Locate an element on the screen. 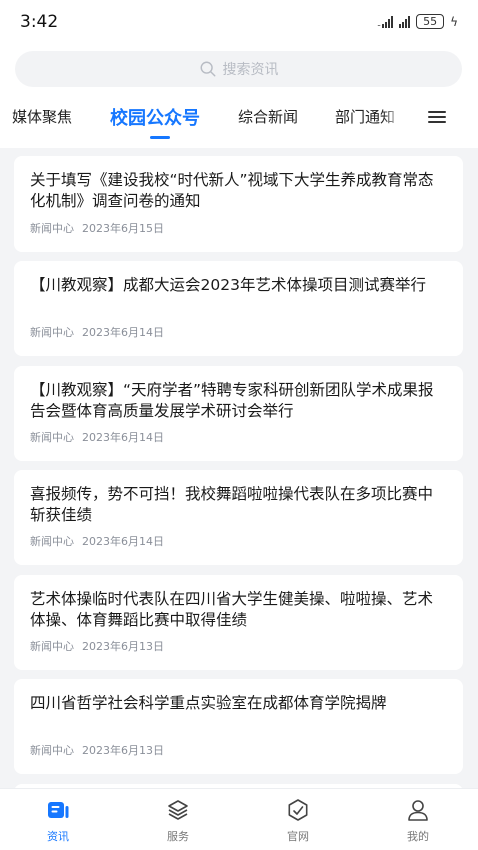 The width and height of the screenshot is (478, 850). category-tabs: 媒体聚焦 校园公众号 综合新闻 部门通知 is located at coordinates (239, 119).